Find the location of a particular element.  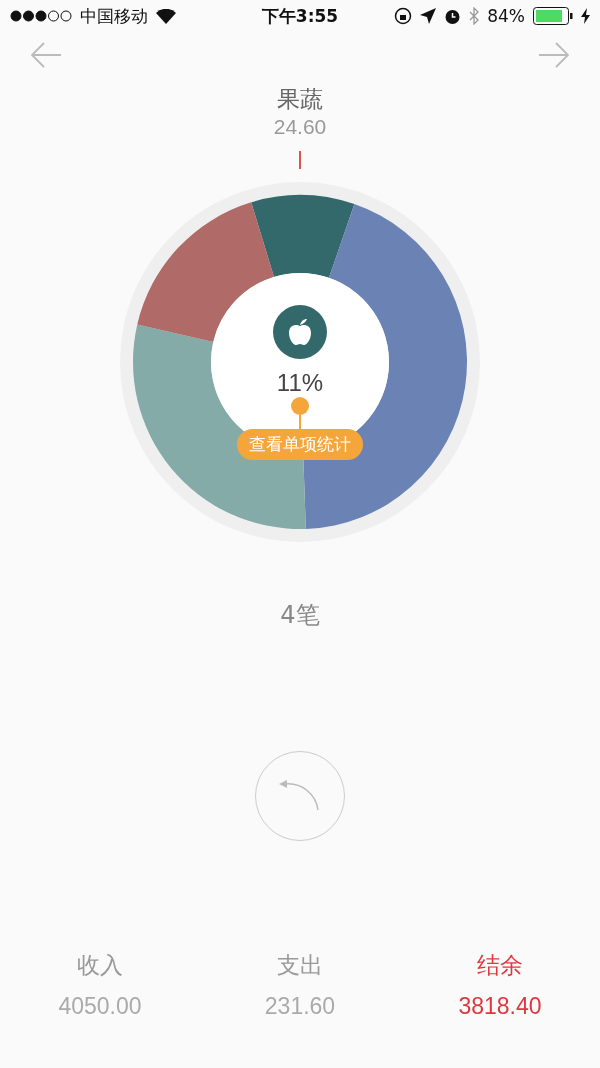

category-name: 果蔬 is located at coordinates (300, 99).